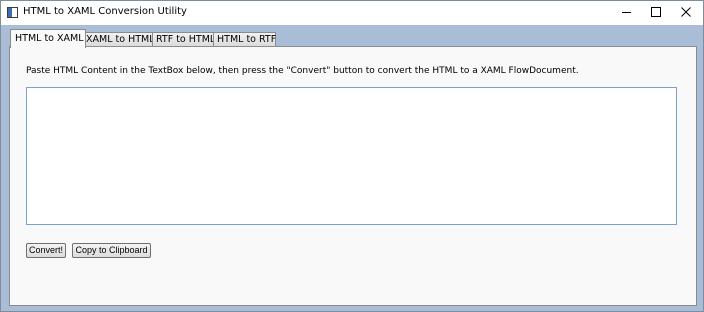  What do you see at coordinates (118, 39) in the screenshot?
I see `tab-xaml-to-html: XAML to HTML` at bounding box center [118, 39].